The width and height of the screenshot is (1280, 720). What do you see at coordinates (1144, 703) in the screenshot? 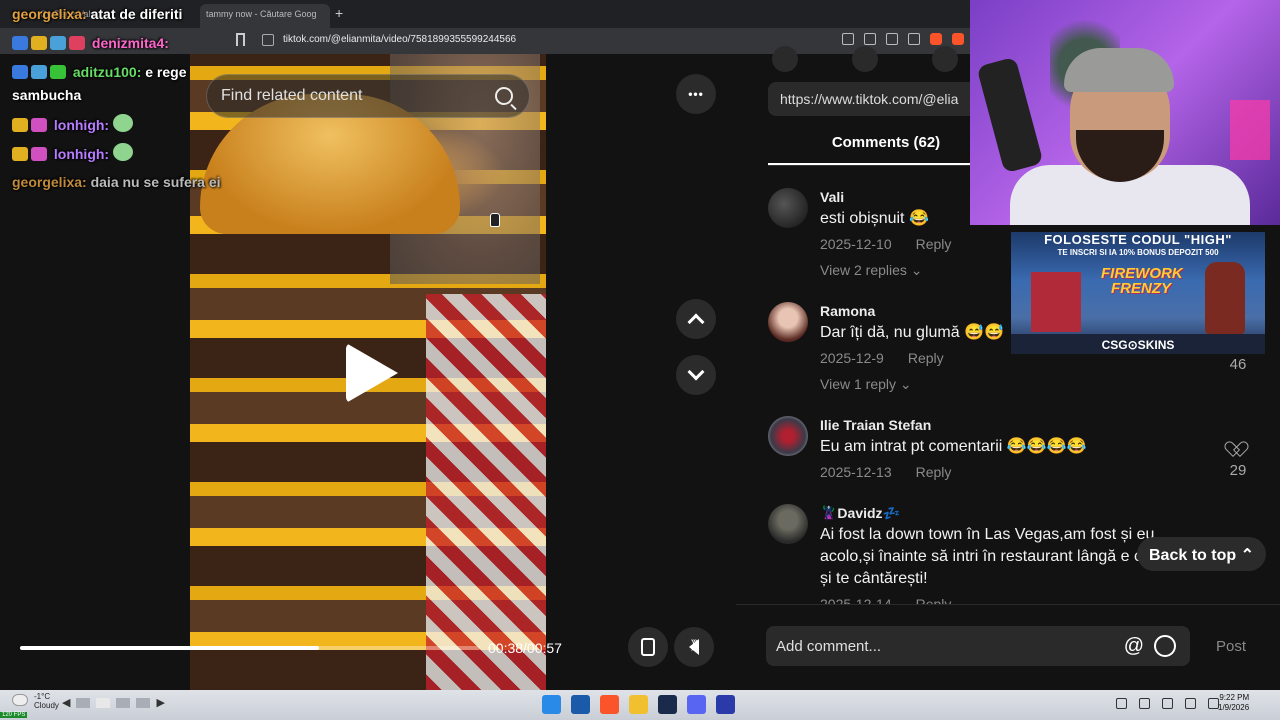
I see `tray-app-icon` at bounding box center [1144, 703].